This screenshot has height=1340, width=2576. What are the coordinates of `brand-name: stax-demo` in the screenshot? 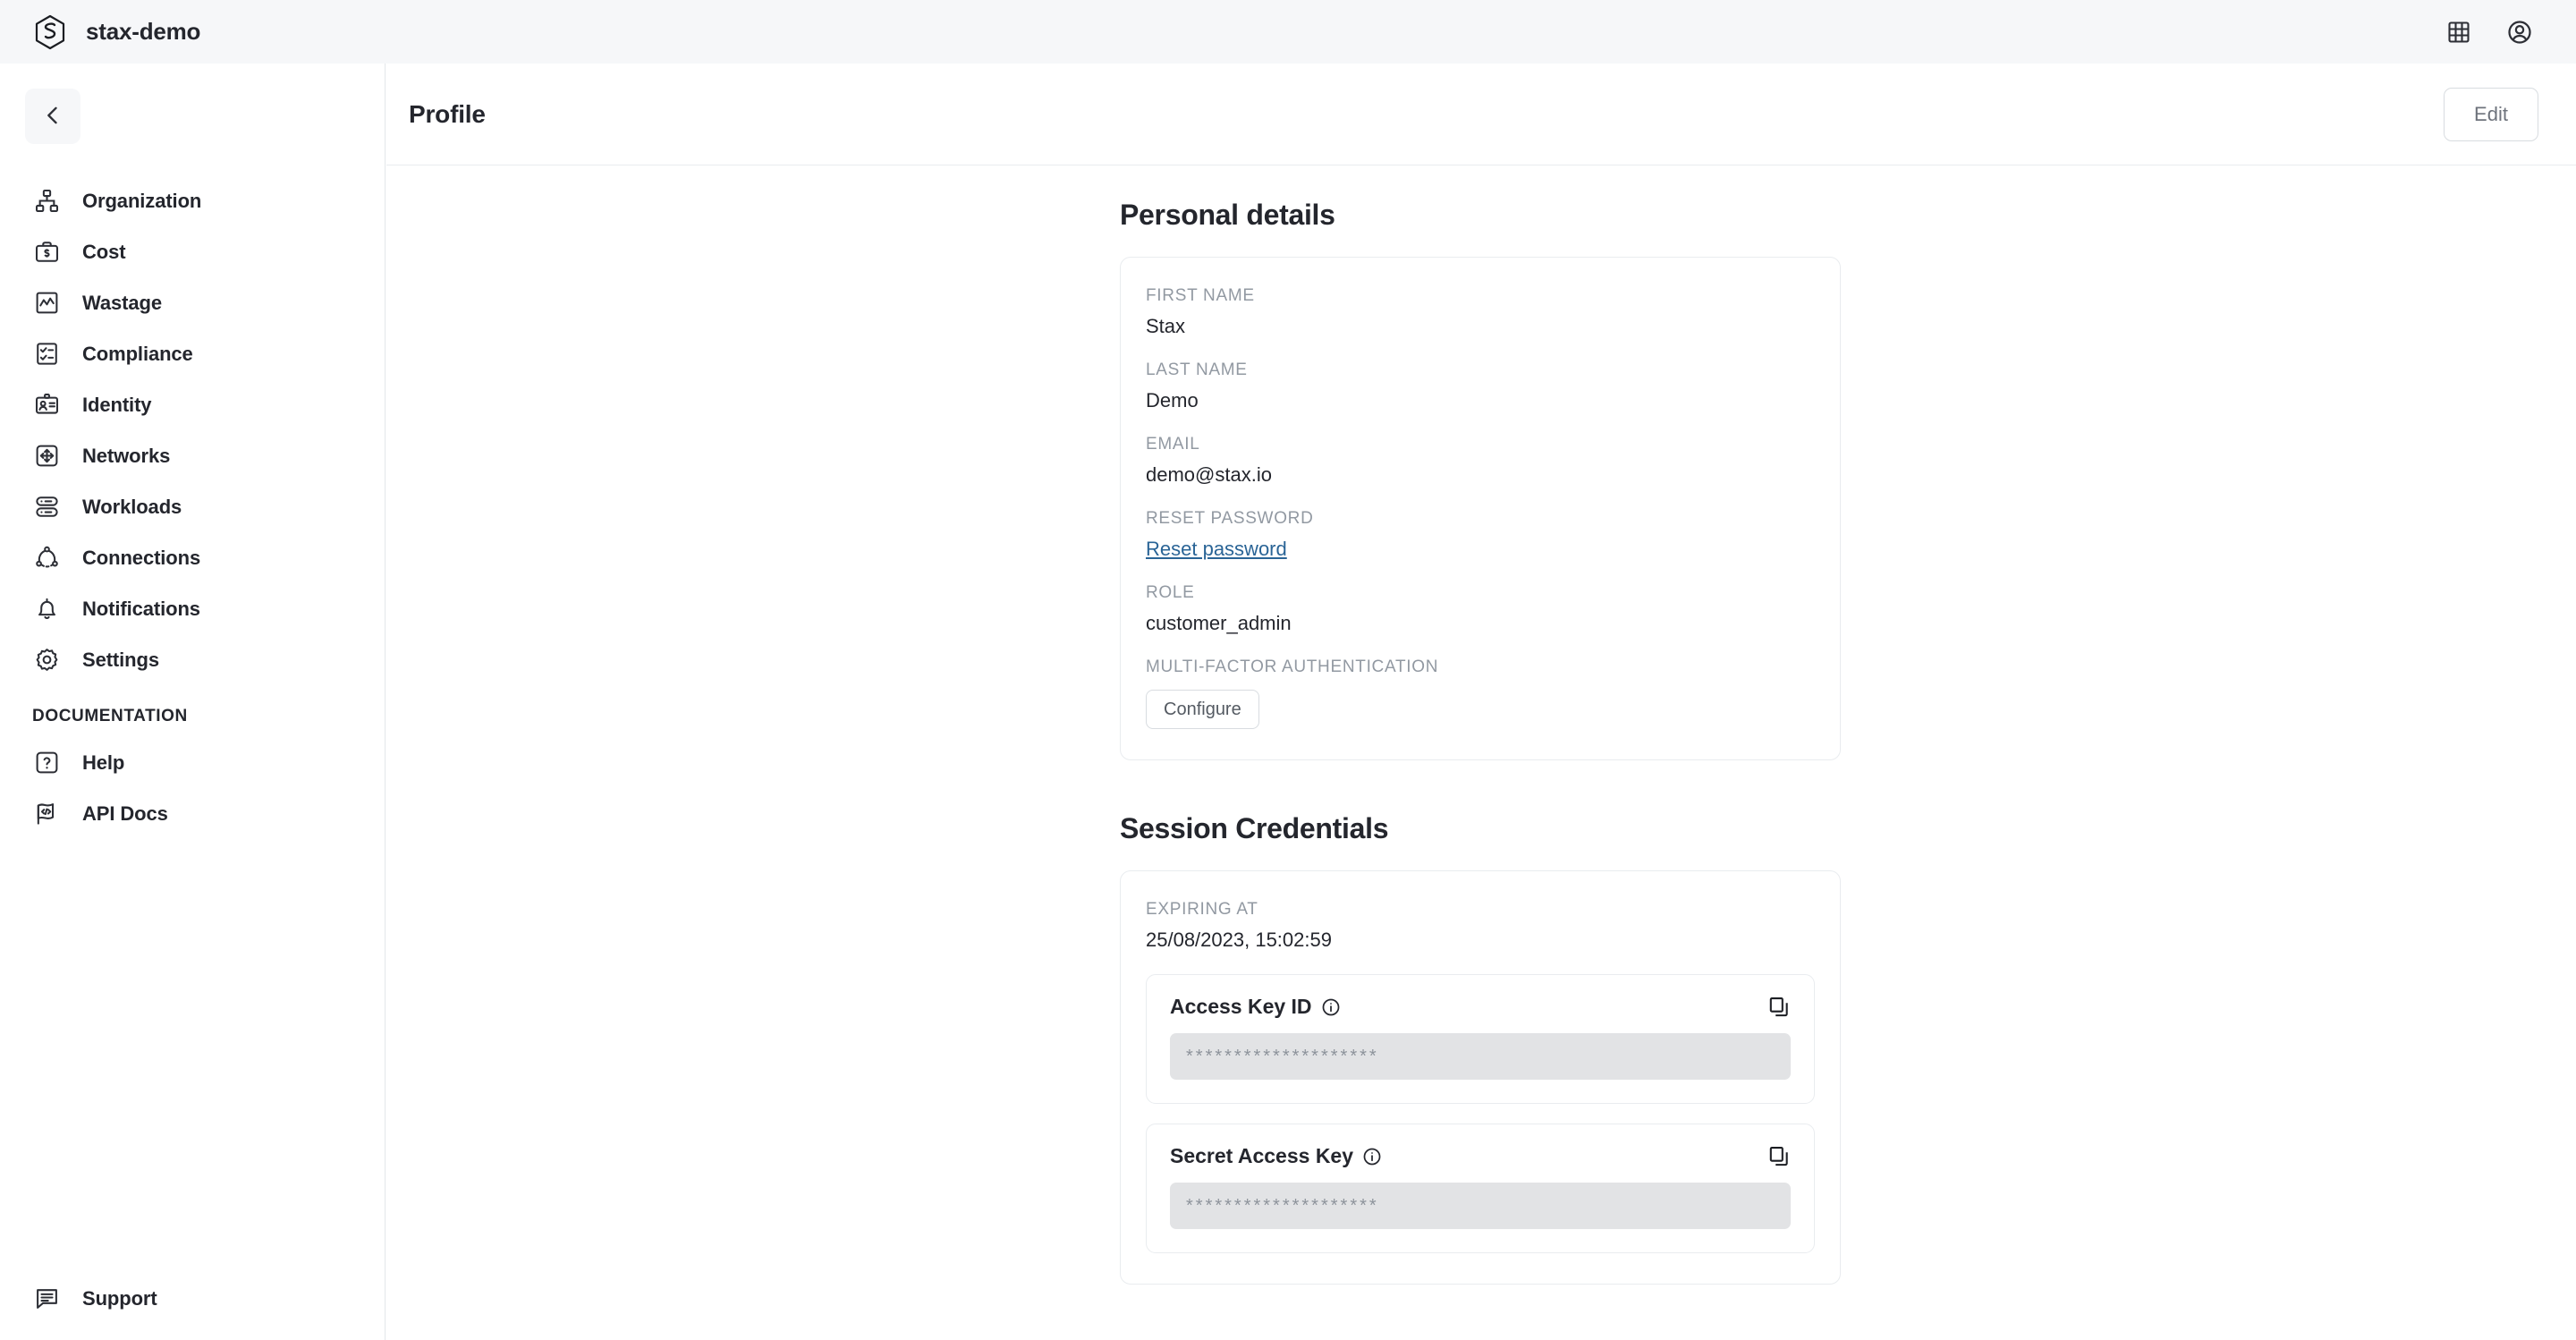 It's located at (143, 31).